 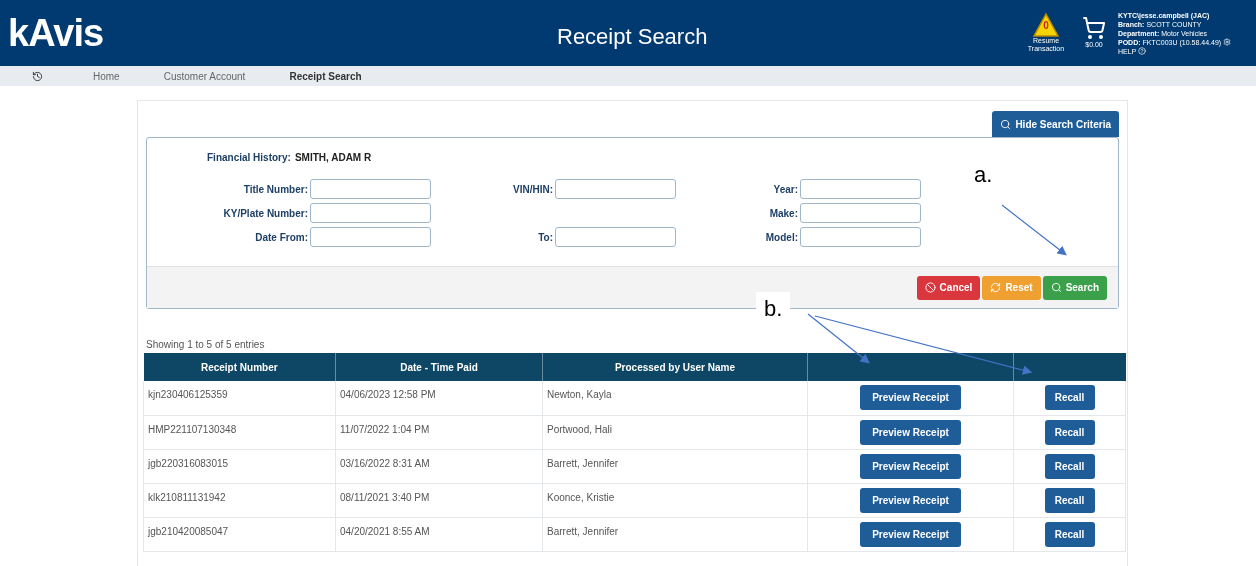 I want to click on field-label: Make:, so click(x=783, y=213).